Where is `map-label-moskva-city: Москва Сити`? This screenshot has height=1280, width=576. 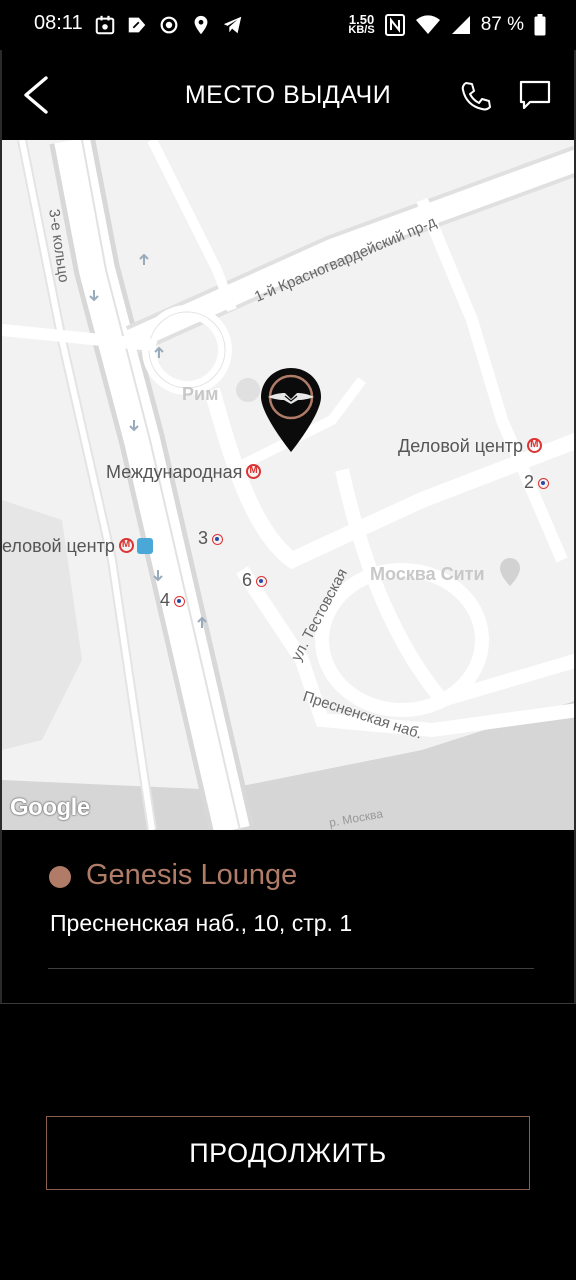 map-label-moskva-city: Москва Сити is located at coordinates (427, 574).